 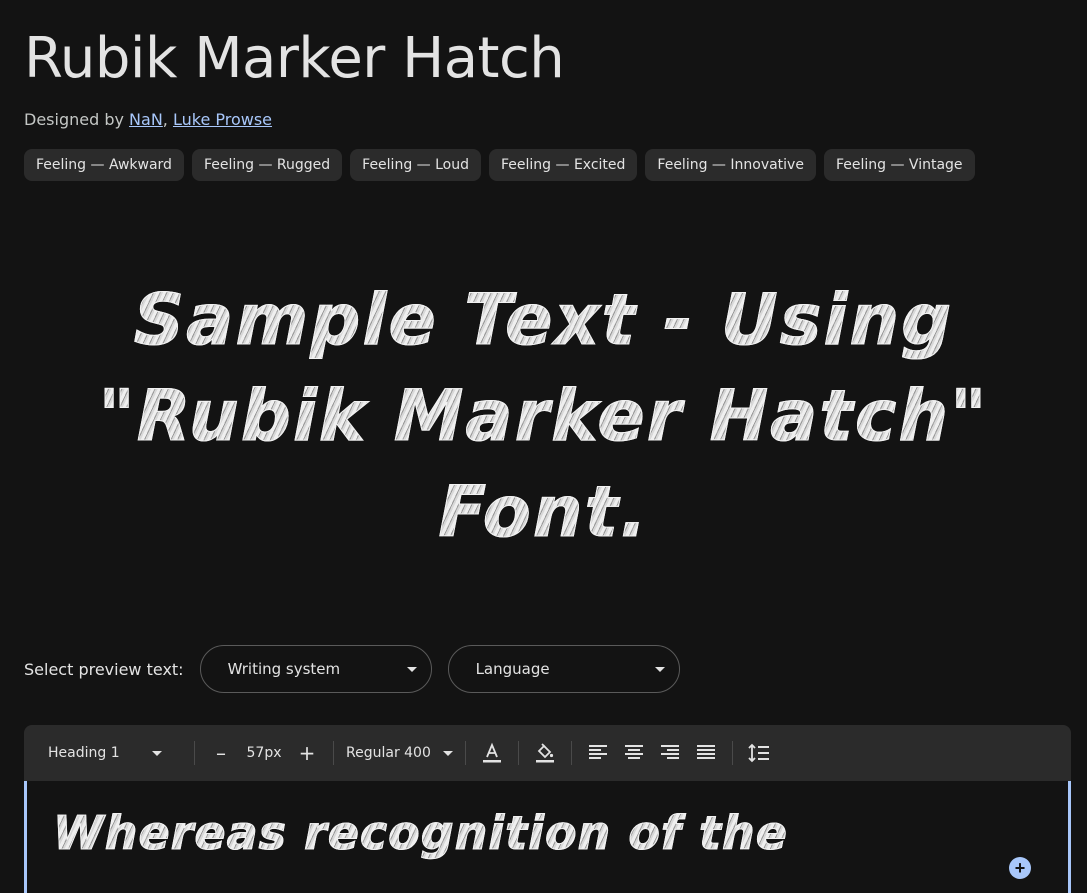 I want to click on align-left-icon, so click(x=597, y=752).